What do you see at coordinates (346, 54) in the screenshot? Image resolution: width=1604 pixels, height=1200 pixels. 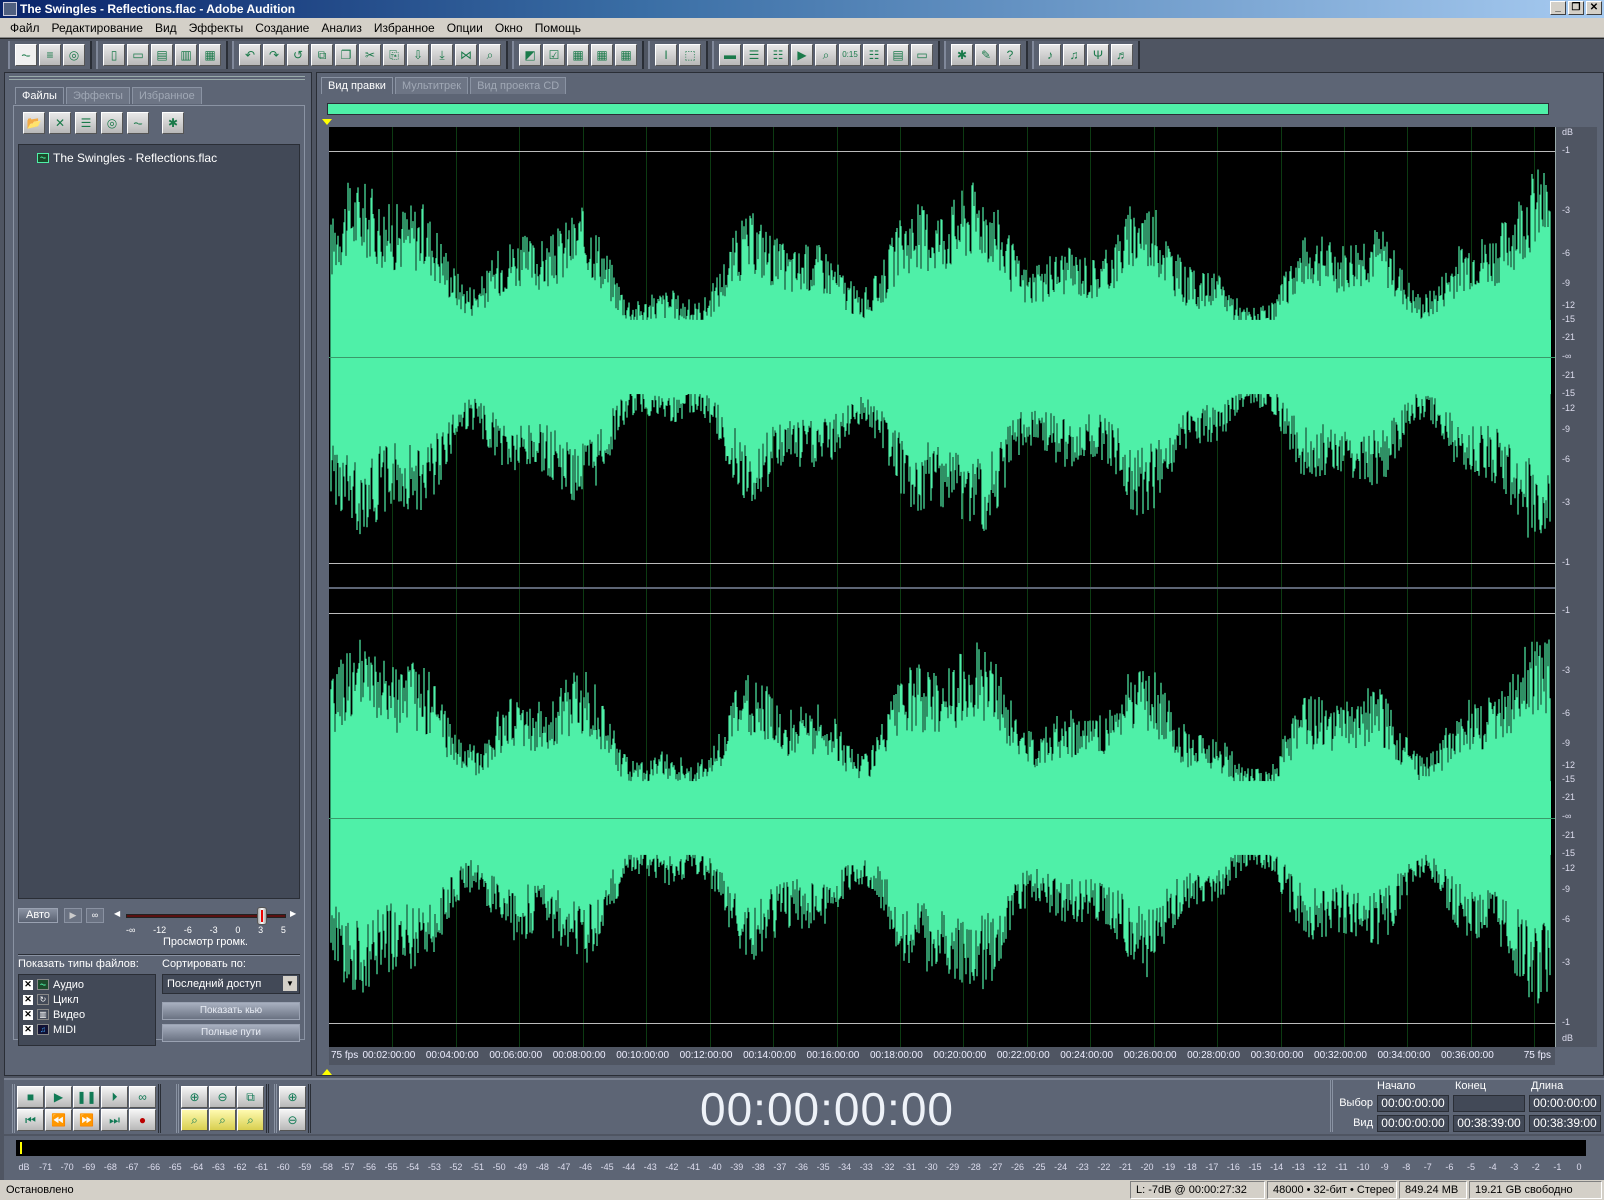 I see `copy-button: ❐` at bounding box center [346, 54].